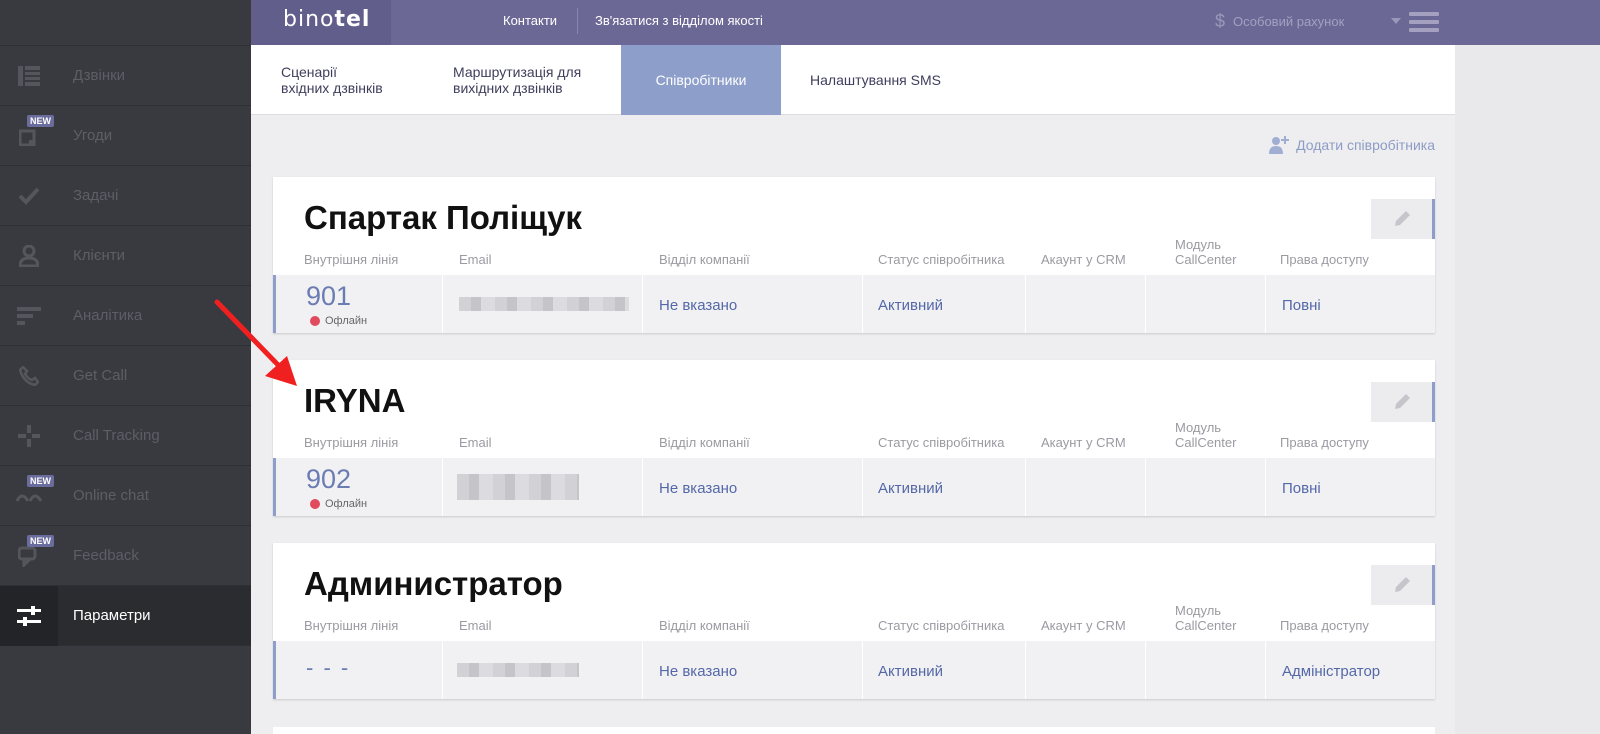 This screenshot has height=734, width=1600. I want to click on col-header-email: Email, so click(475, 625).